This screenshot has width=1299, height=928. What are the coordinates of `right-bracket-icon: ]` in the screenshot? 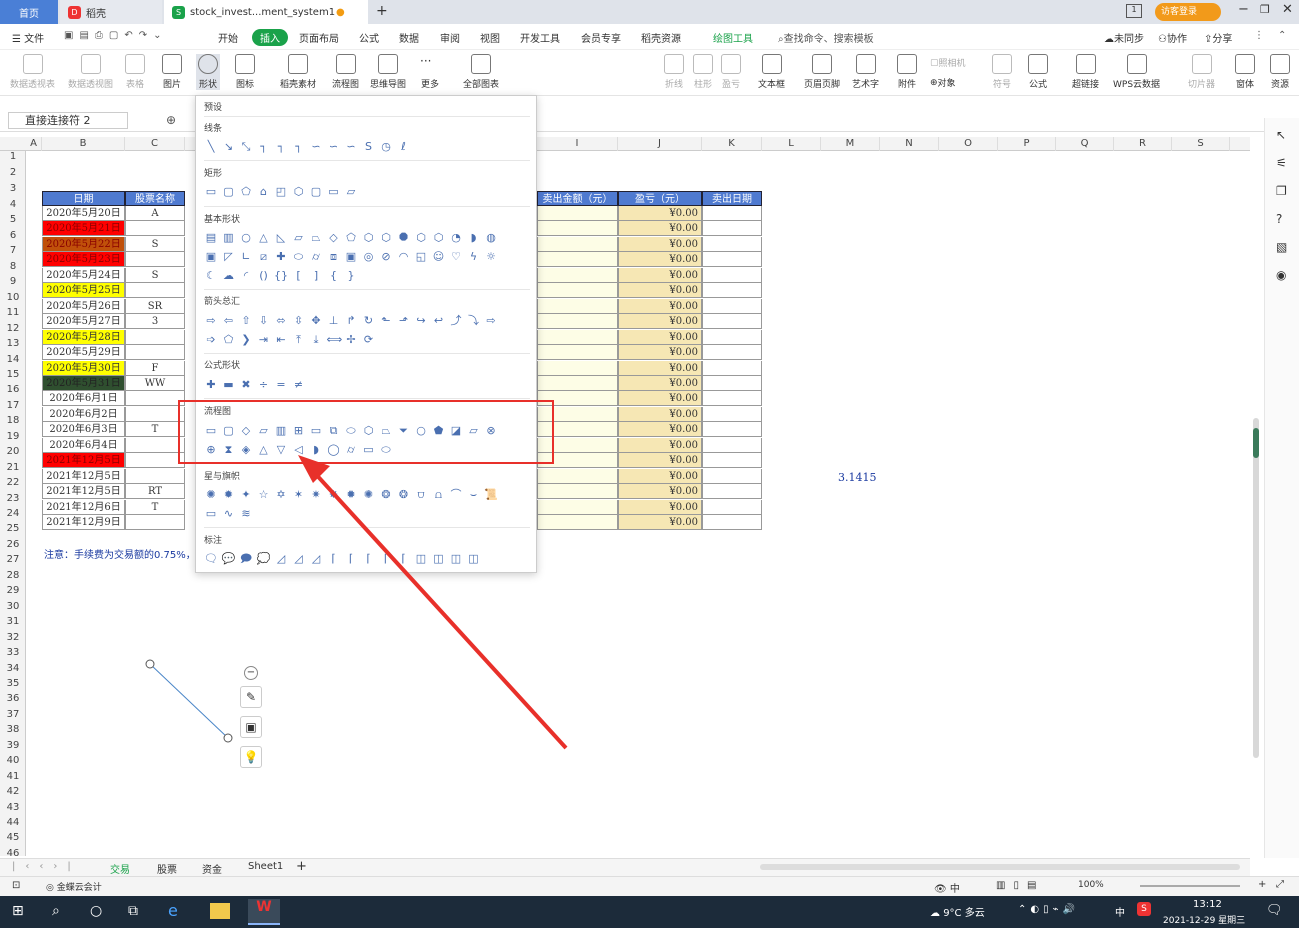 It's located at (316, 276).